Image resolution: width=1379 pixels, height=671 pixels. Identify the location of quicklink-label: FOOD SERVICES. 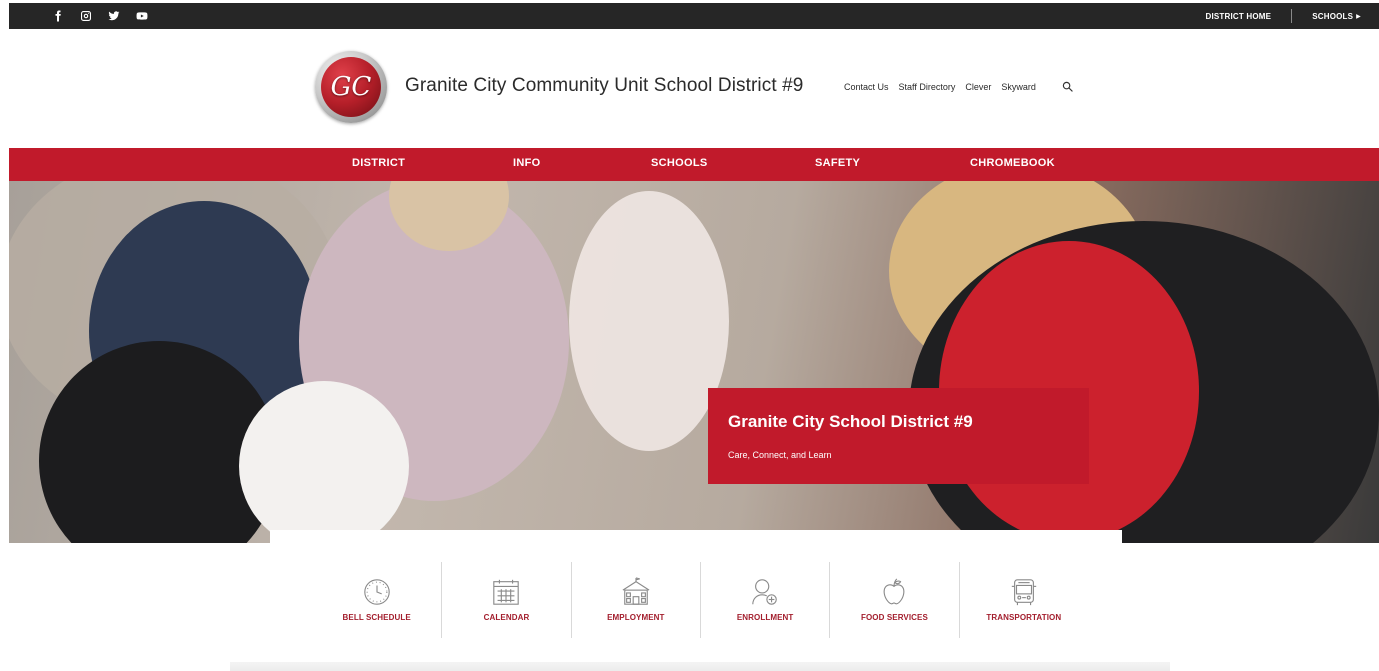
(894, 617).